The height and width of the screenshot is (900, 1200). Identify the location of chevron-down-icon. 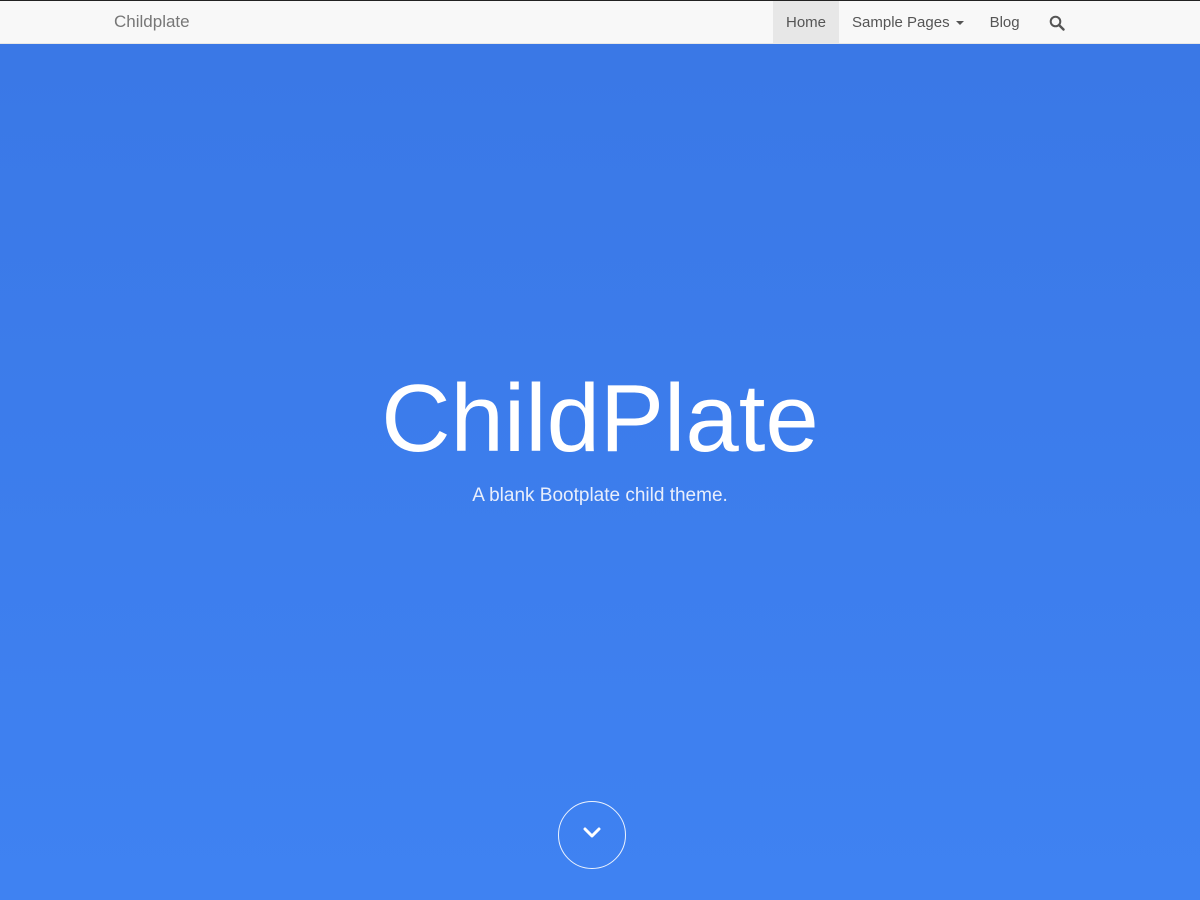
(592, 835).